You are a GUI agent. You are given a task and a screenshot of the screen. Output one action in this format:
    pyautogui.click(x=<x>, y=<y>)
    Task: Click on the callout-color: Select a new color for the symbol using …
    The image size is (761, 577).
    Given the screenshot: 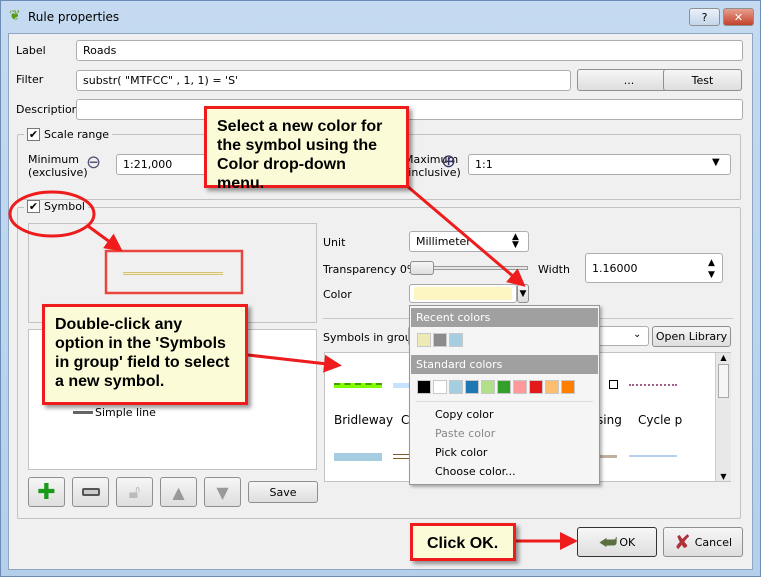 What is the action you would take?
    pyautogui.click(x=306, y=149)
    